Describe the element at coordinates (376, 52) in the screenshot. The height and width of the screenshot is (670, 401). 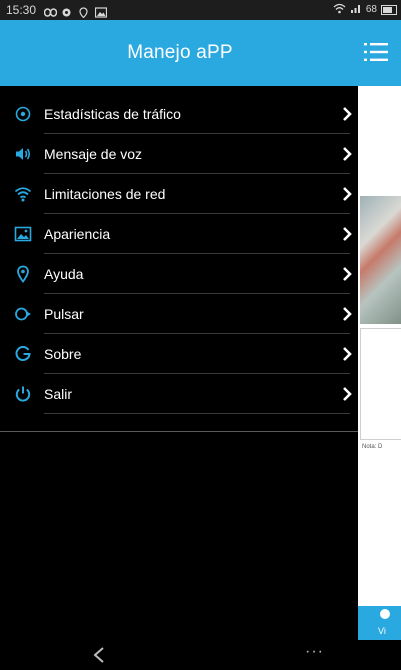
I see `hamburger-icon` at that location.